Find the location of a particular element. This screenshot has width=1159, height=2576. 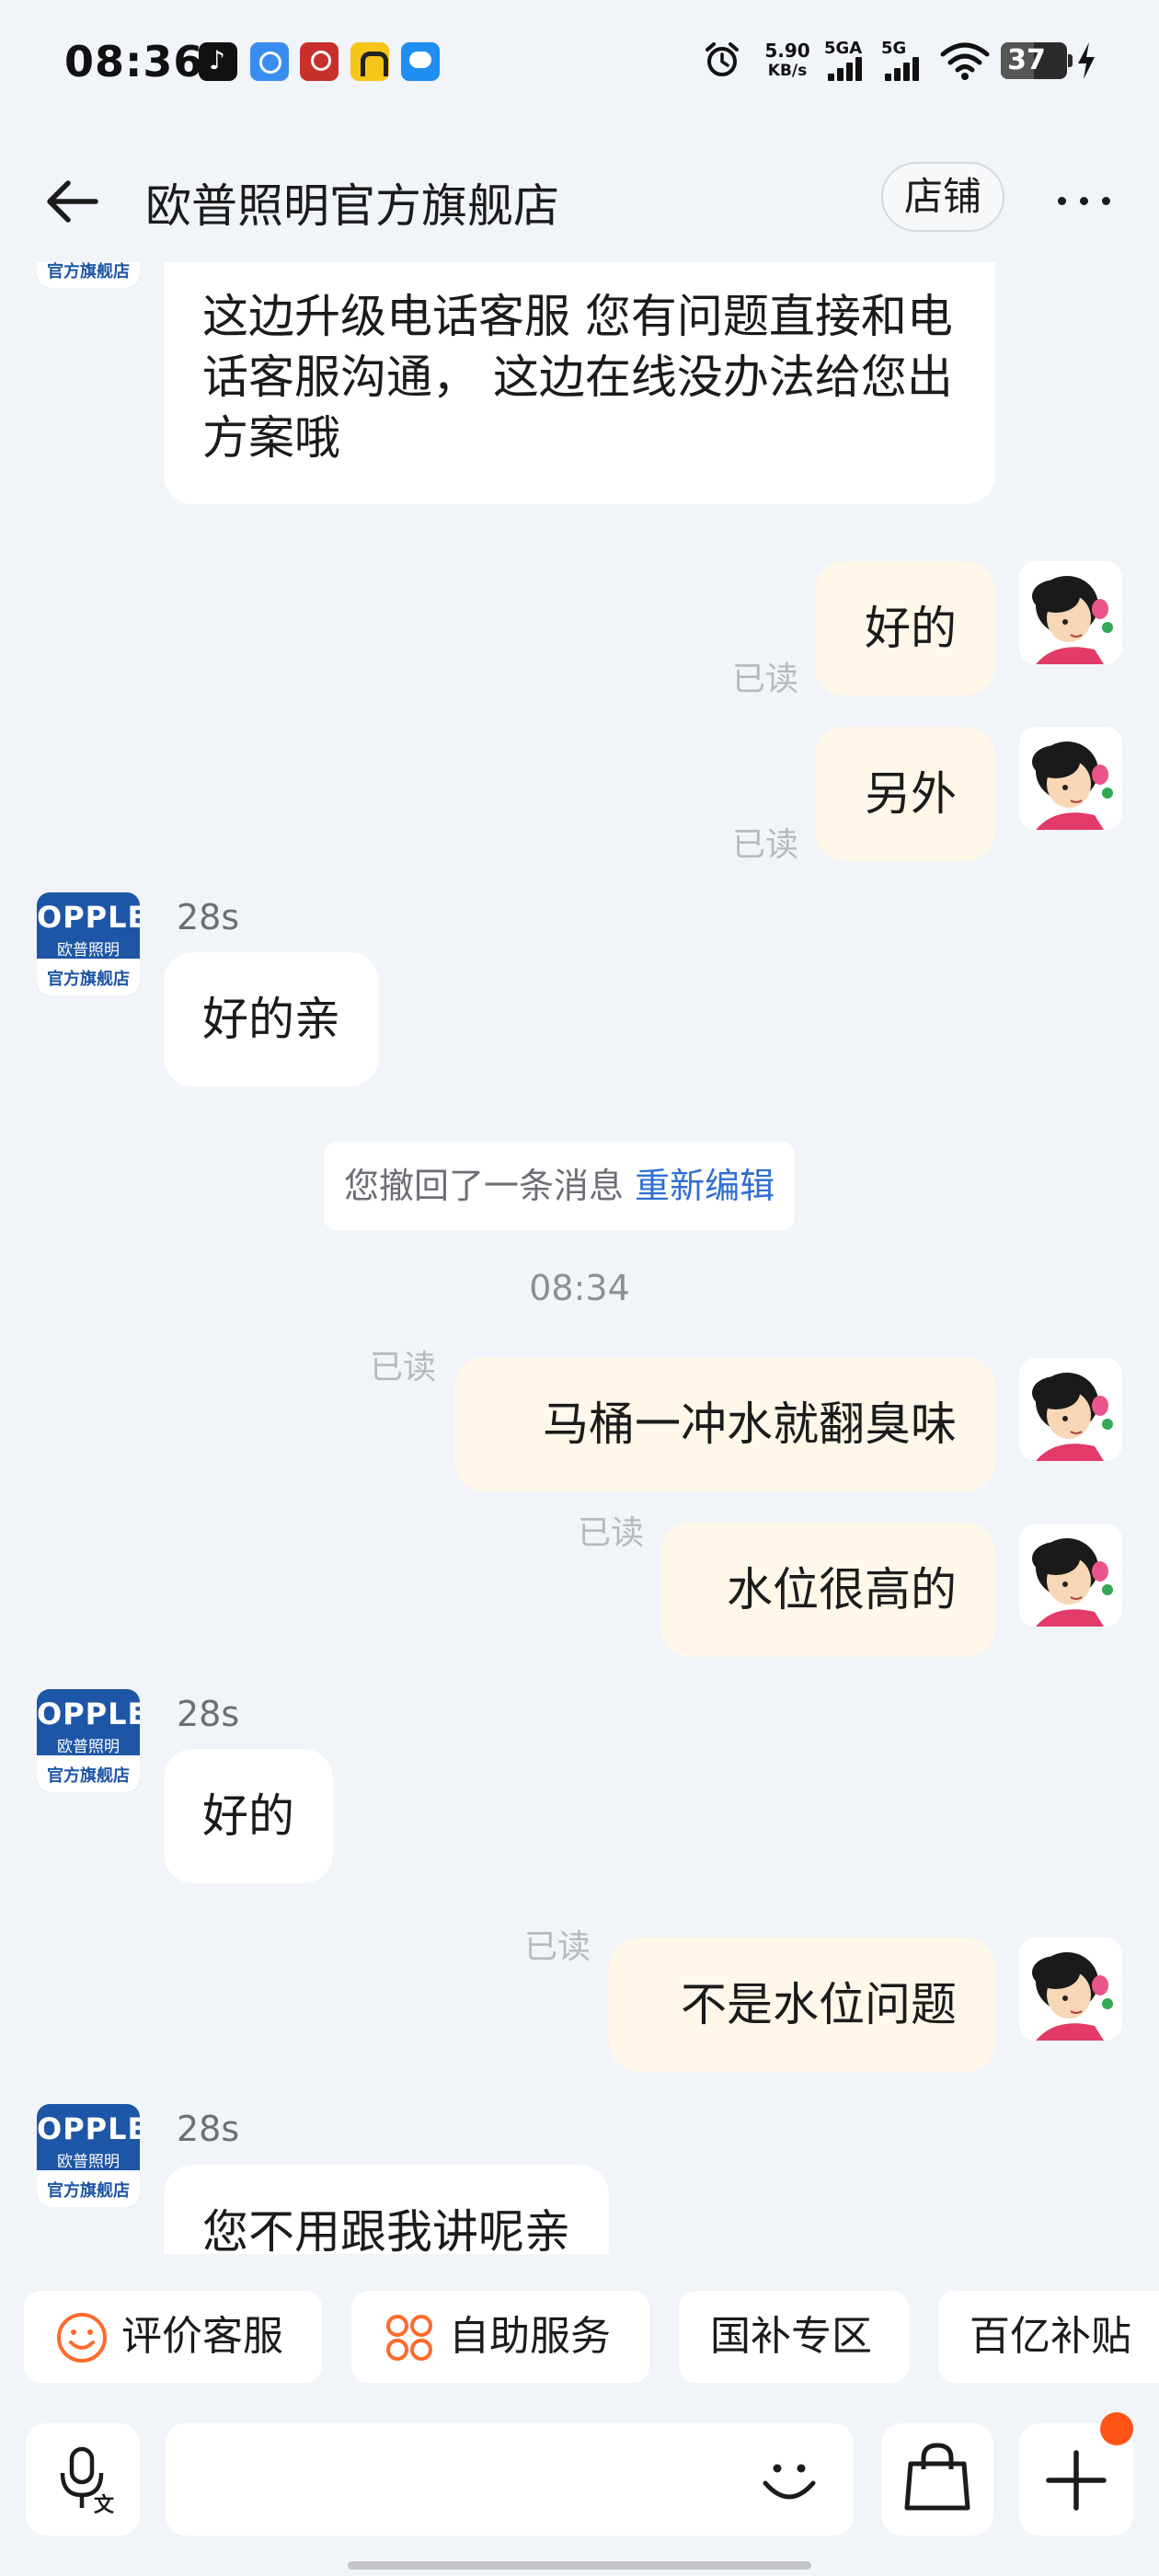

more-dots-icon is located at coordinates (1084, 200).